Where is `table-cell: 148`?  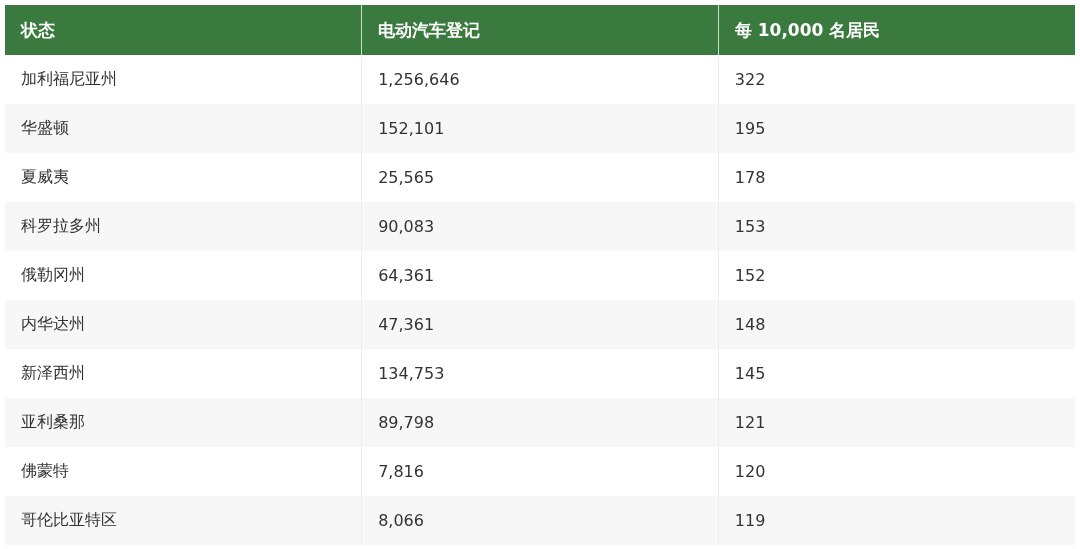 table-cell: 148 is located at coordinates (896, 324).